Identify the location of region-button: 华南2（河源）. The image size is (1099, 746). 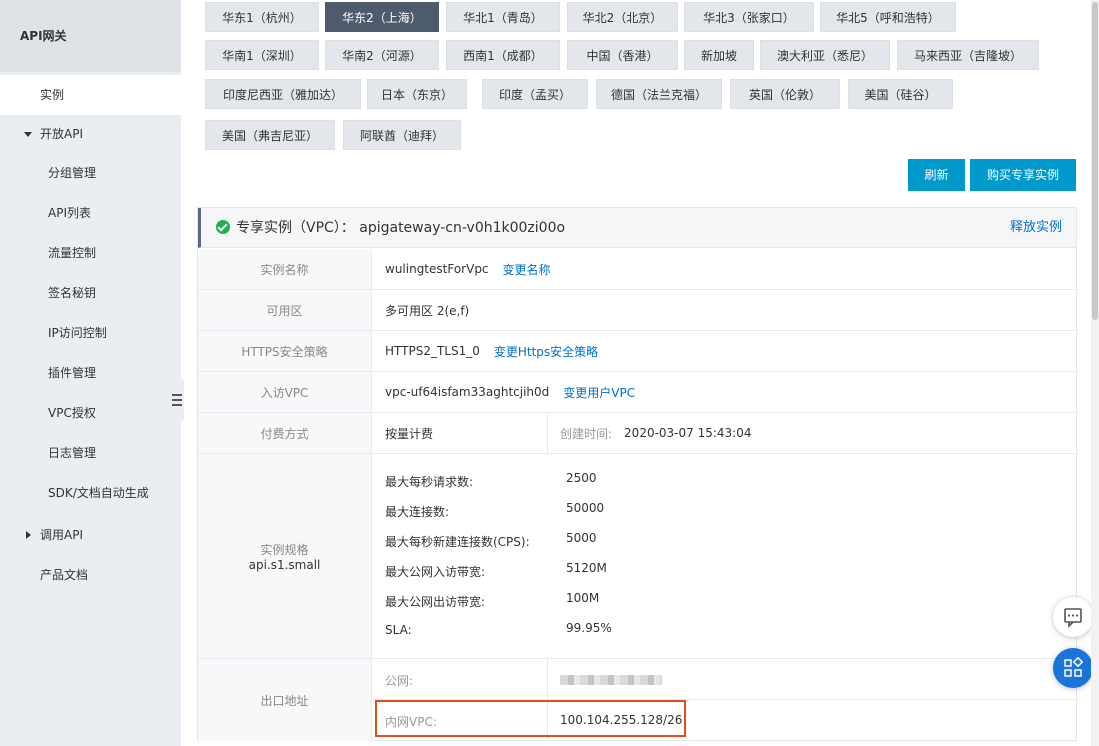
(382, 55).